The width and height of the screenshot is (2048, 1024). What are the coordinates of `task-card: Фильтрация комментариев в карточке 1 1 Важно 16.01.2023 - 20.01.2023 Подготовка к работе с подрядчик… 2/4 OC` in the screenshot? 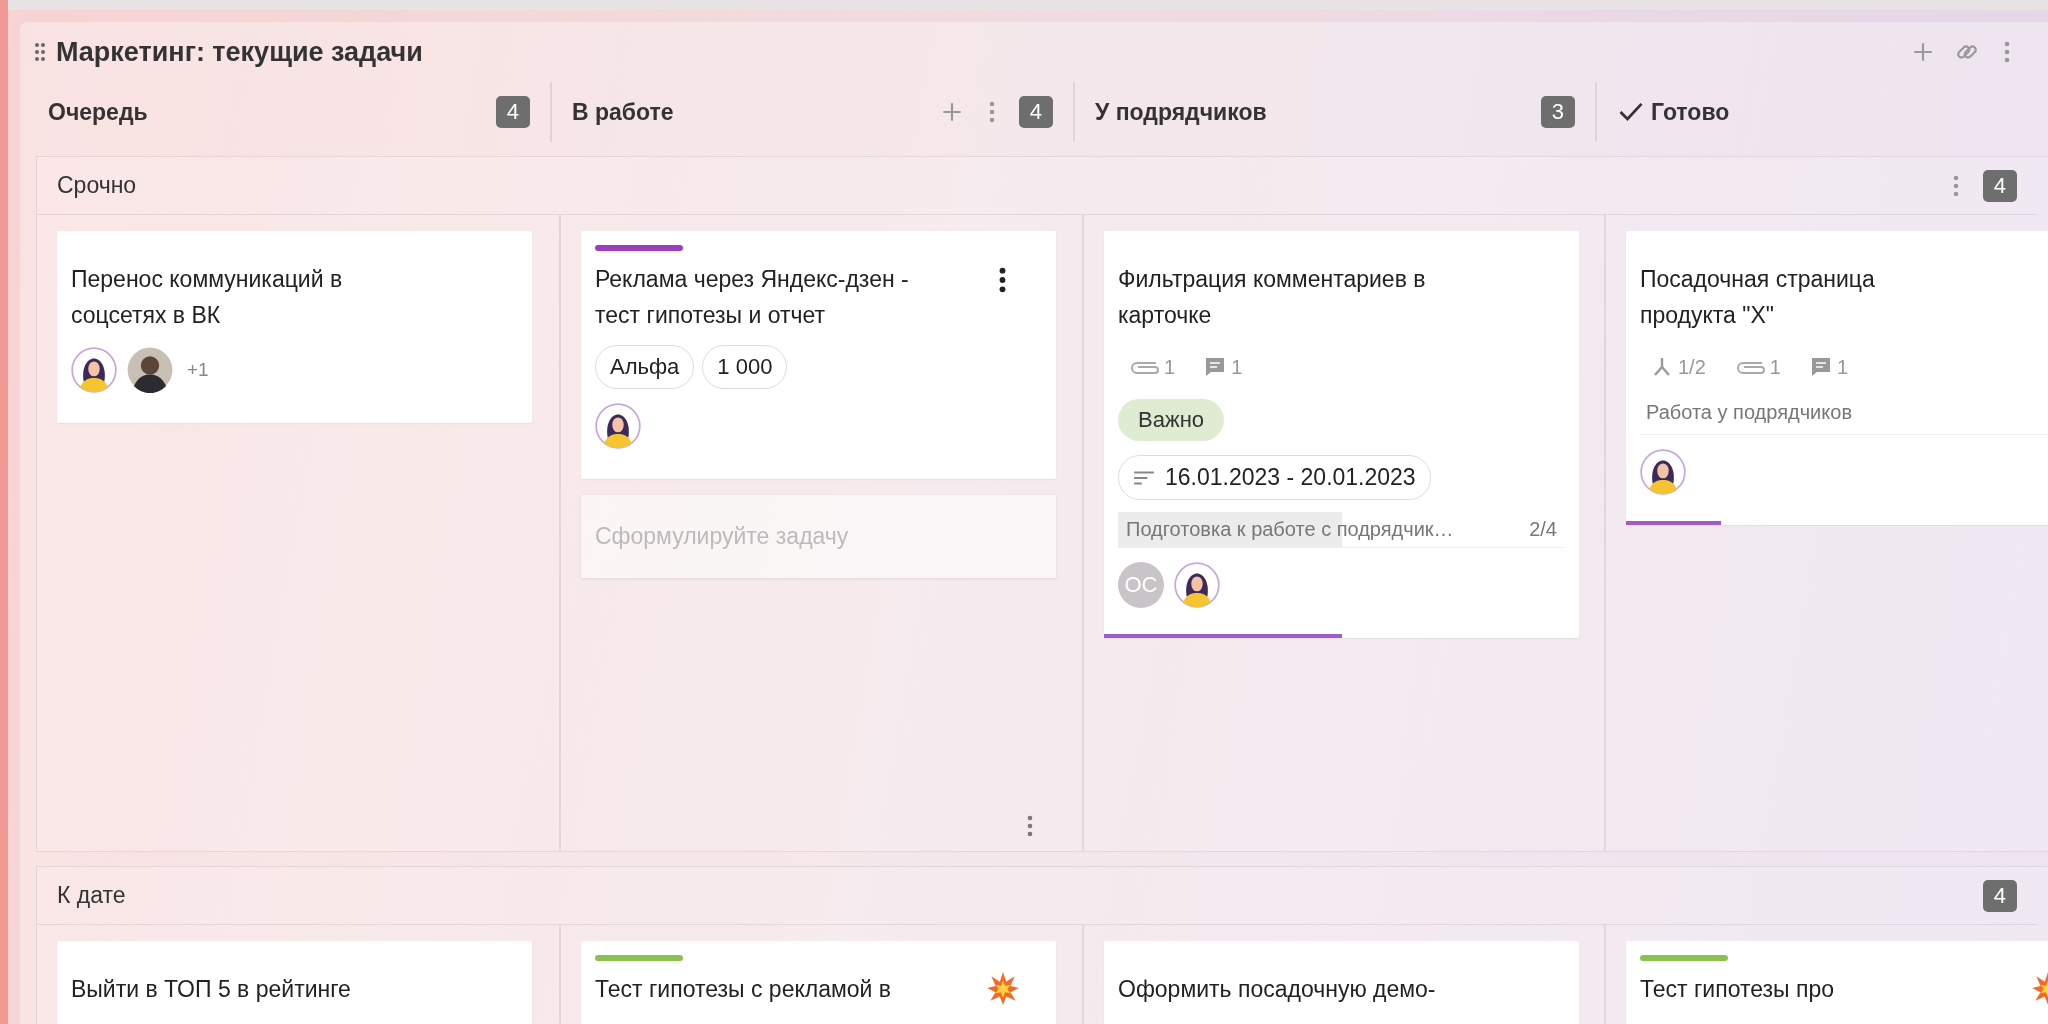 It's located at (1341, 434).